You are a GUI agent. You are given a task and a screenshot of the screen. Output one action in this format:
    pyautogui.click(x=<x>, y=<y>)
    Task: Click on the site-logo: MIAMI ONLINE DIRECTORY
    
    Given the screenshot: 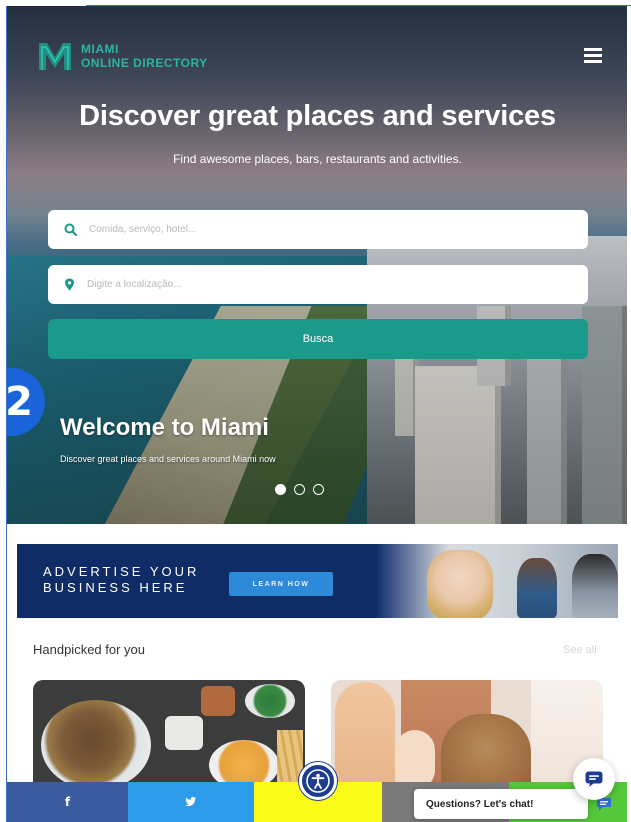 What is the action you would take?
    pyautogui.click(x=122, y=56)
    